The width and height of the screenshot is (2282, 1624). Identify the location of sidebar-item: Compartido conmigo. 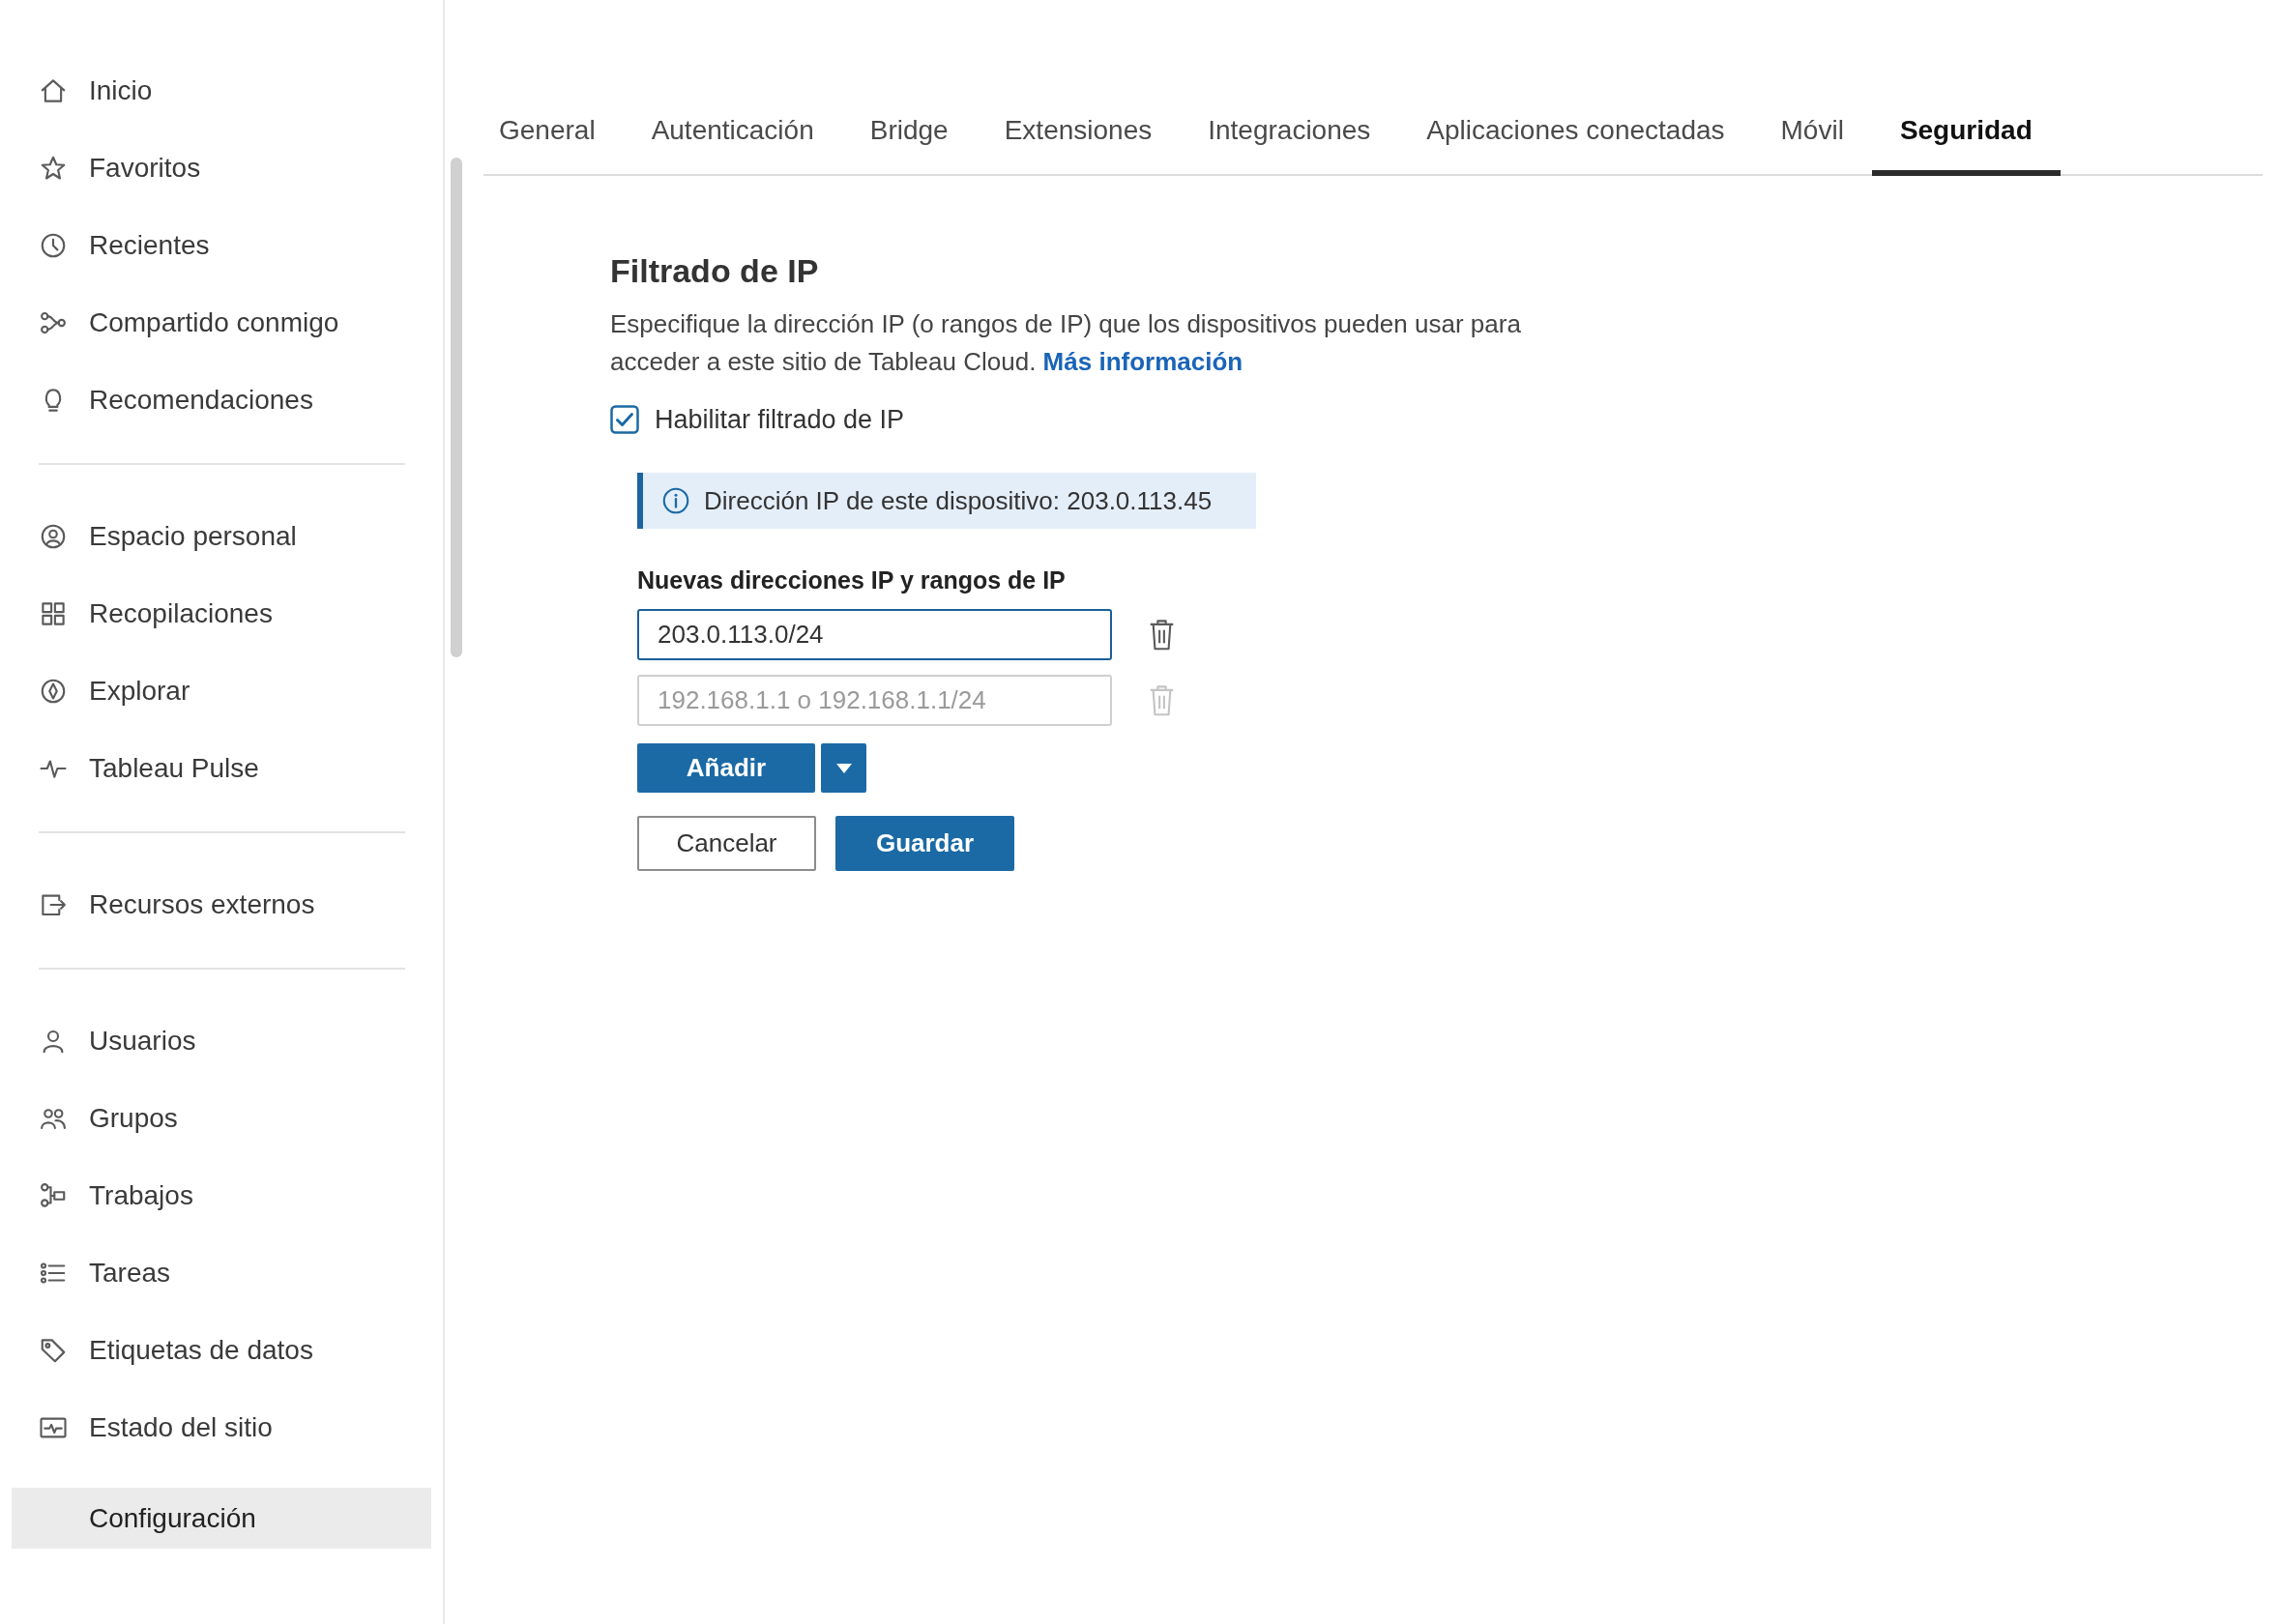
(221, 323).